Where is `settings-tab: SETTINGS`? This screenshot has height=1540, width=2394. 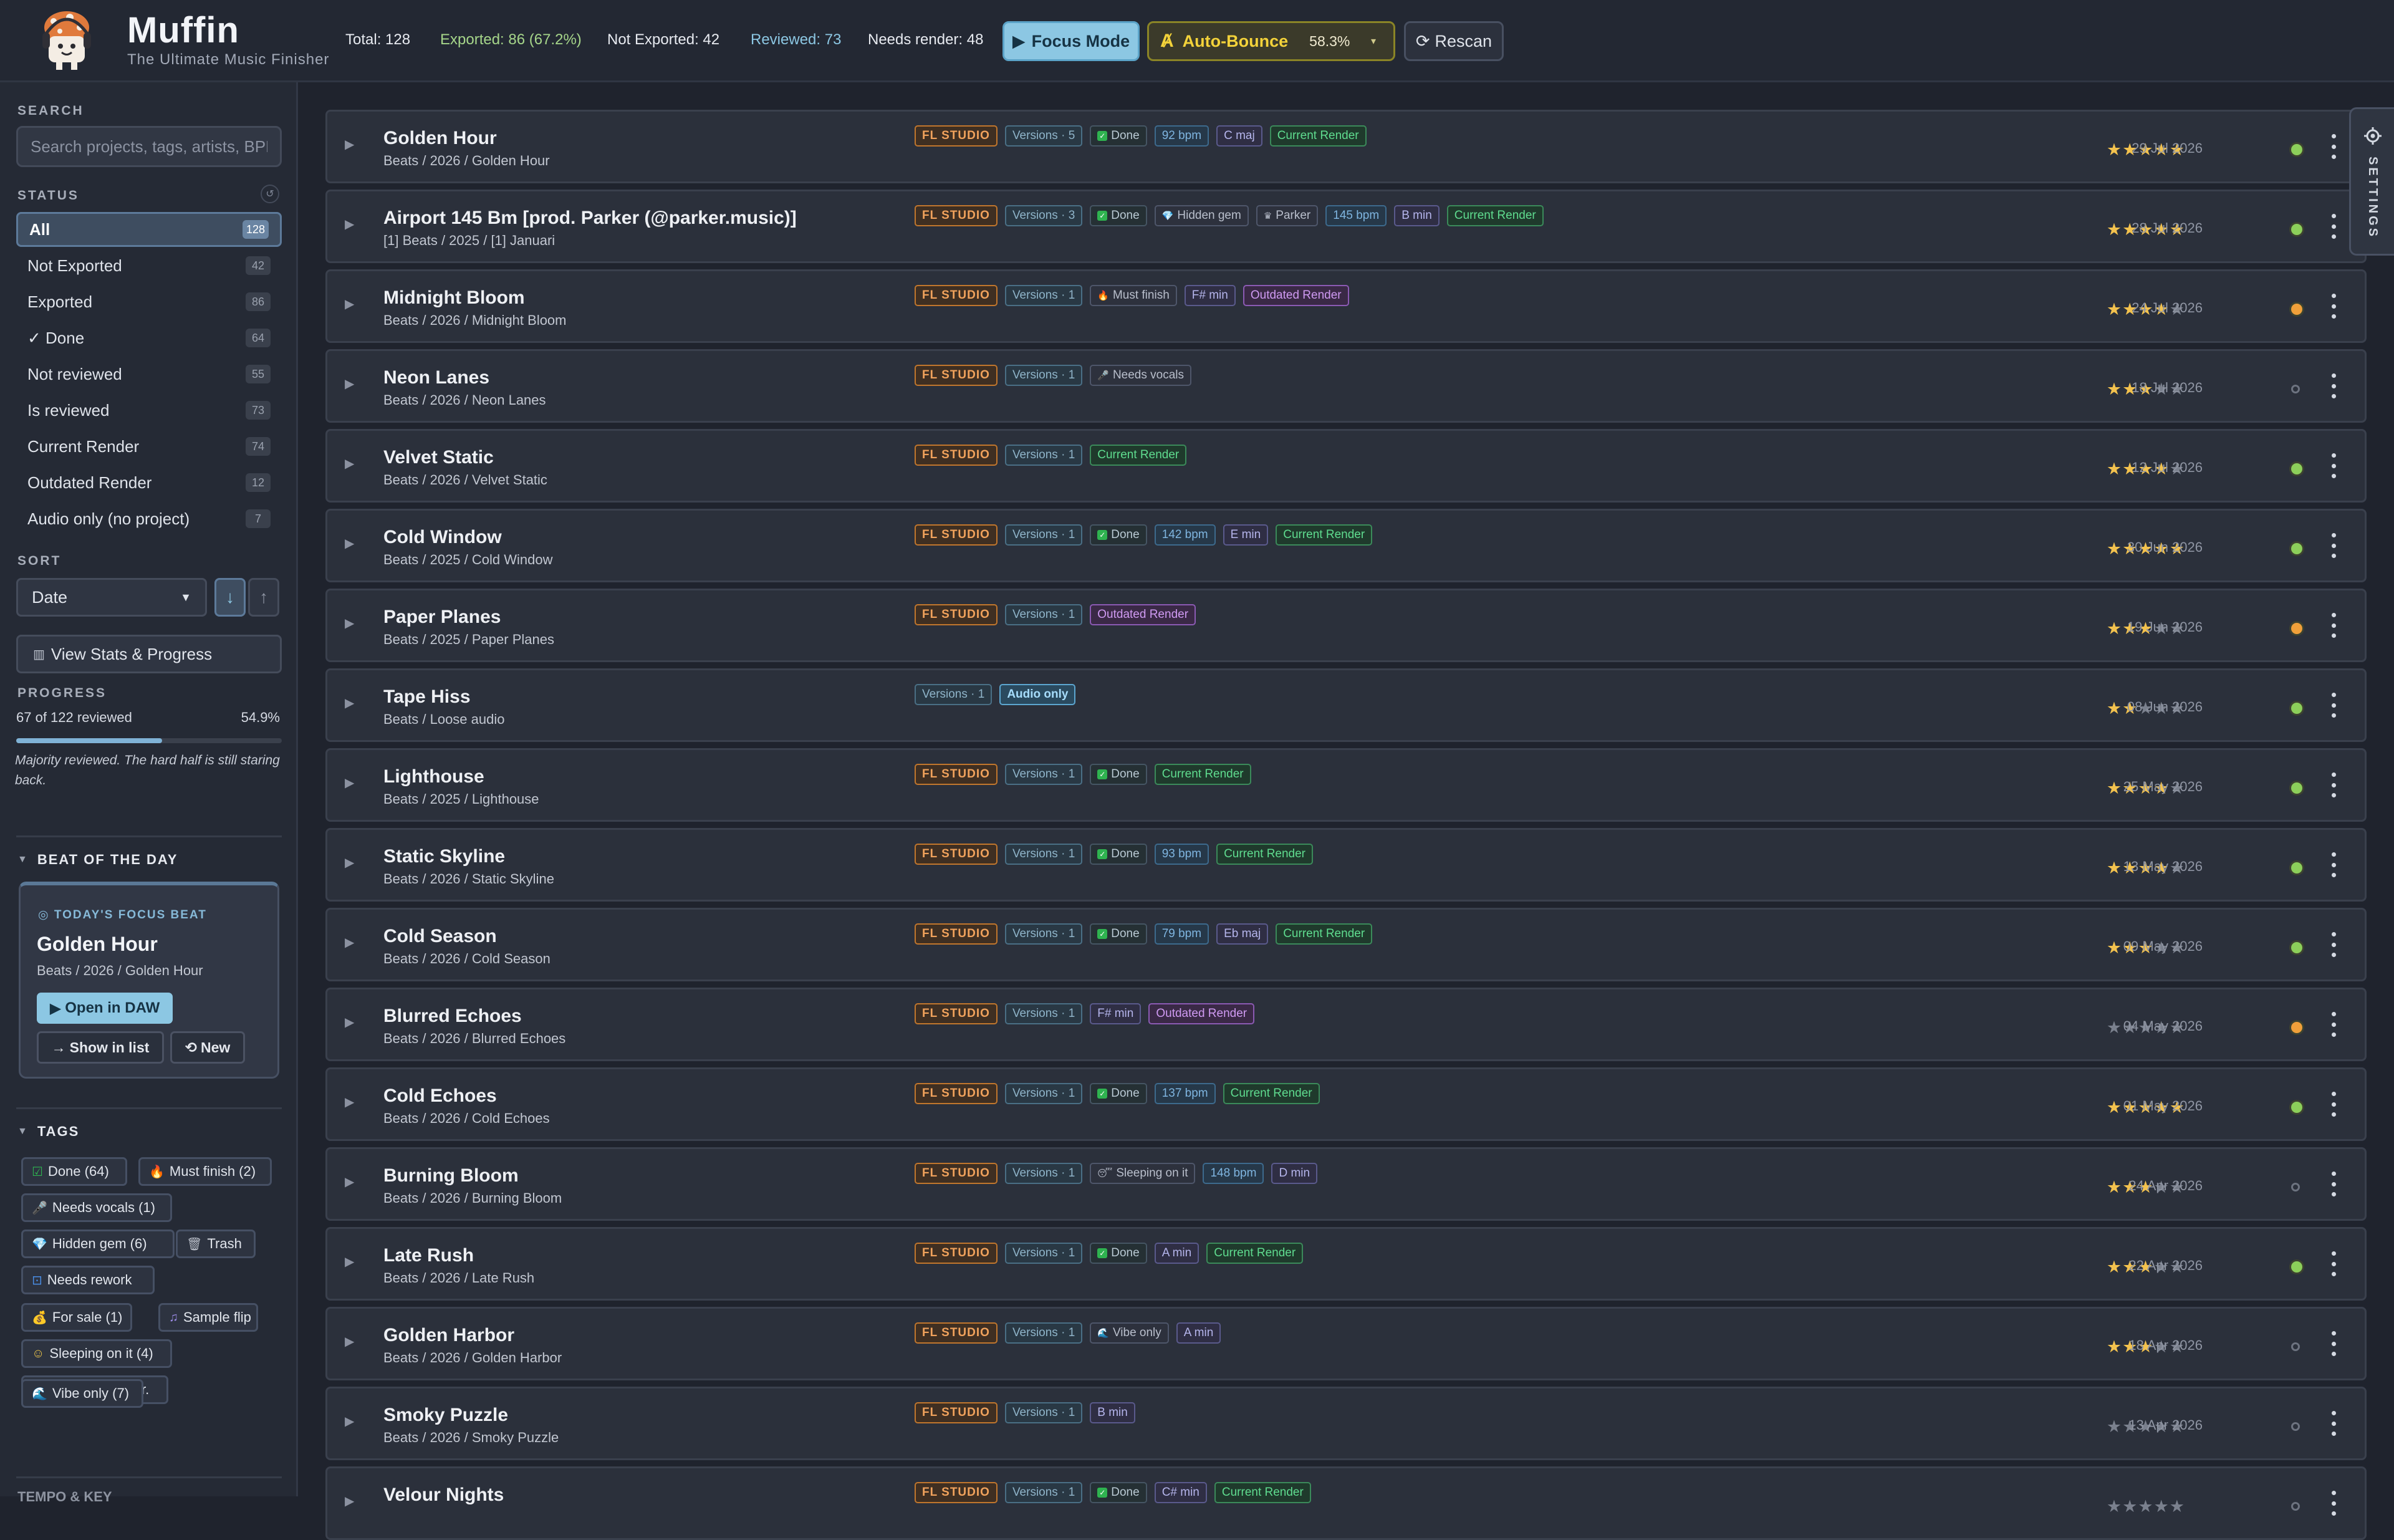
settings-tab: SETTINGS is located at coordinates (2371, 182).